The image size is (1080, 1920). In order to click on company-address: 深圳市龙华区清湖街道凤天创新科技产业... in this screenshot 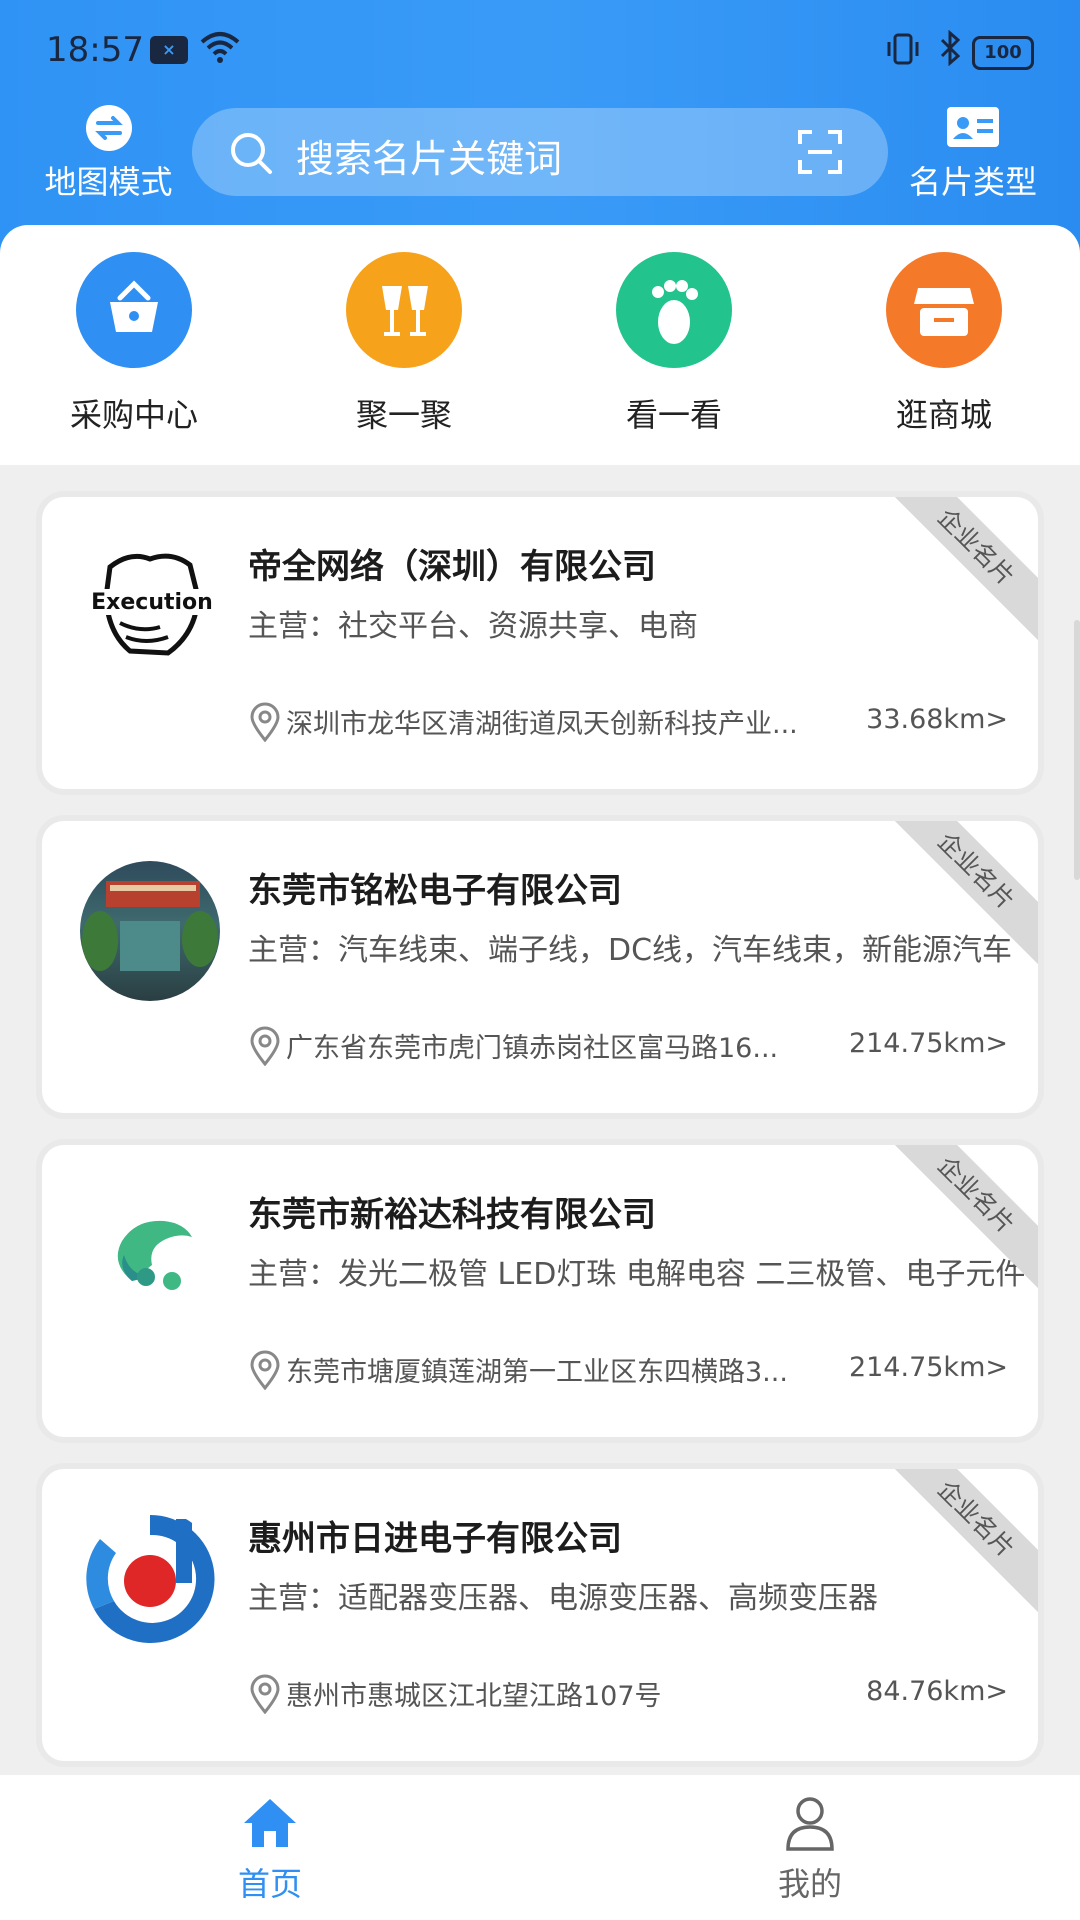, I will do `click(542, 724)`.